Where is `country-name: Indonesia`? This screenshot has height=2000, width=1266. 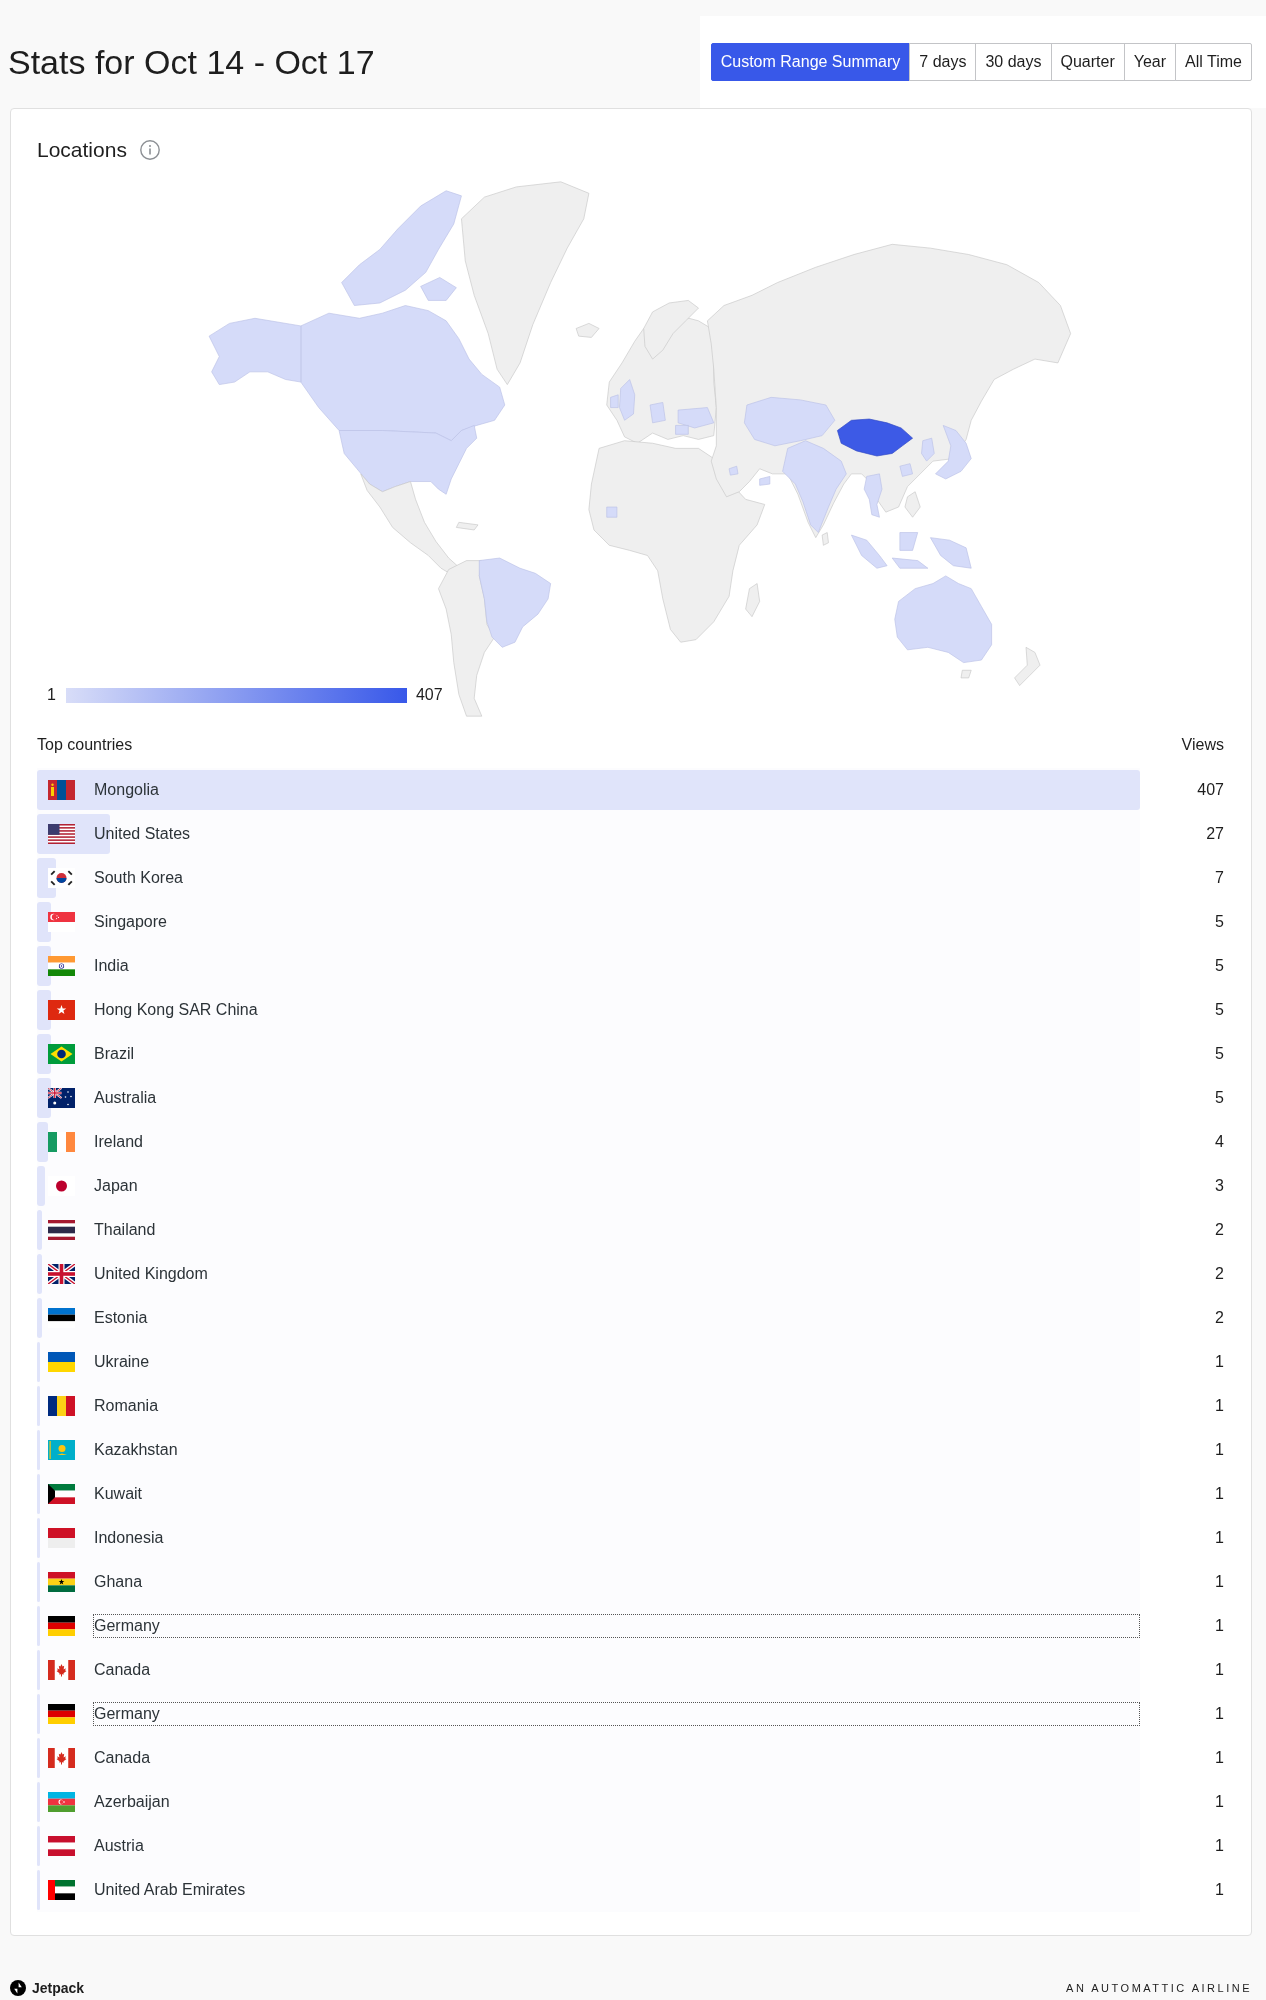 country-name: Indonesia is located at coordinates (129, 1538).